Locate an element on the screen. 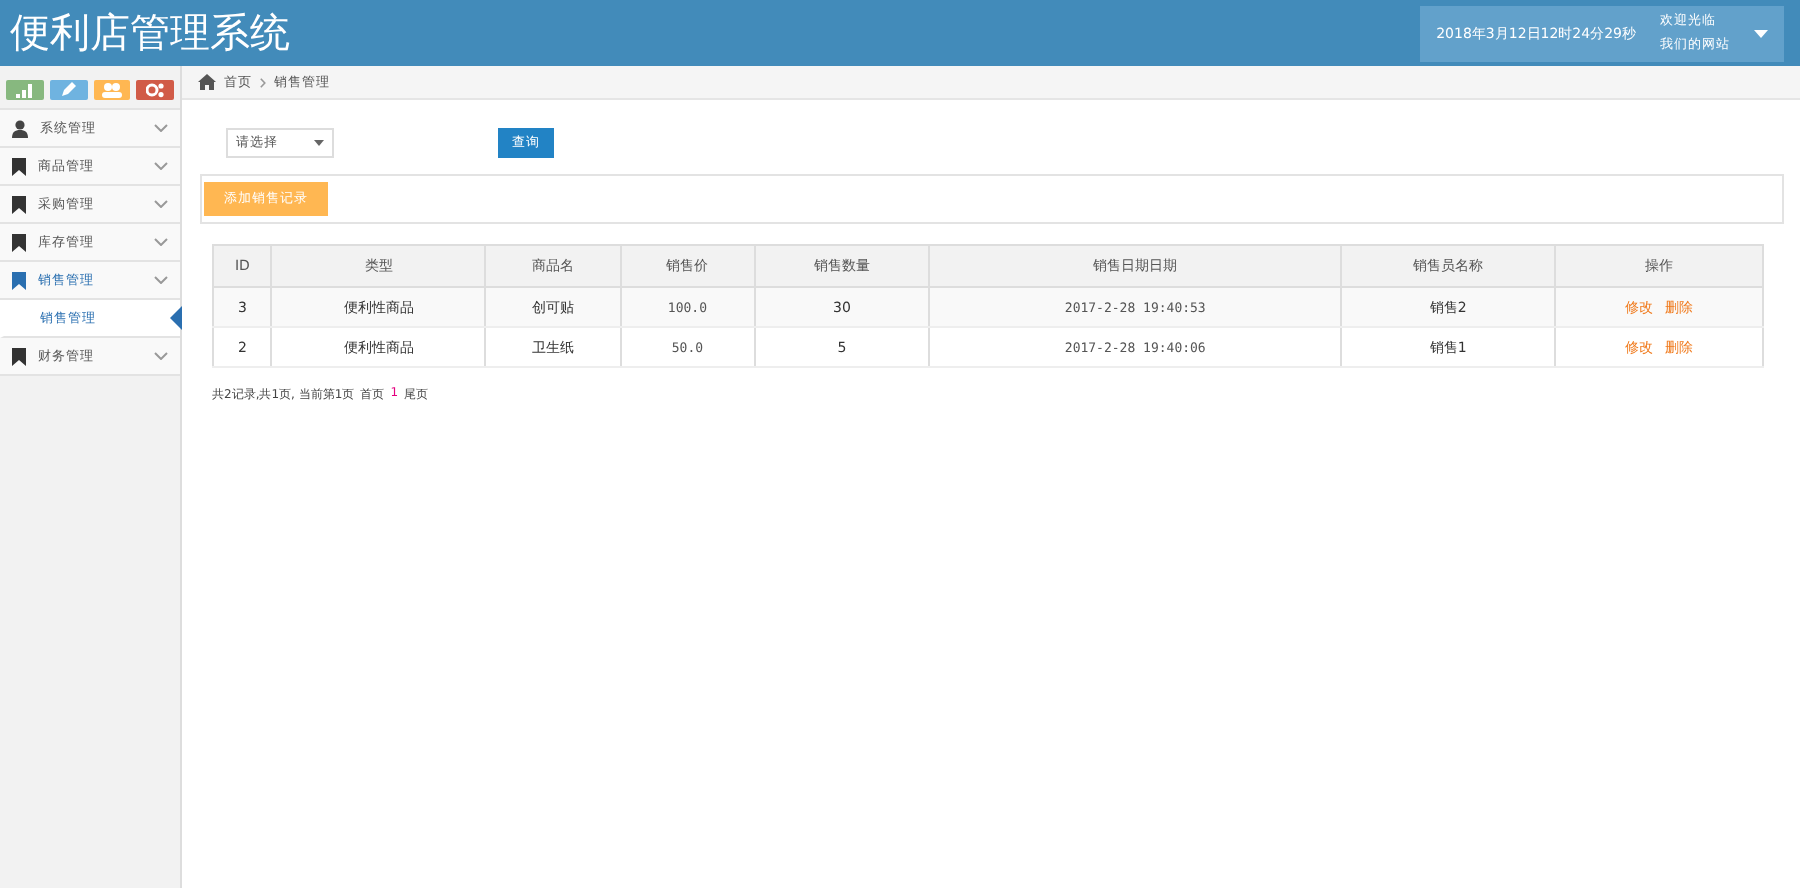 The image size is (1800, 888). users-icon is located at coordinates (111, 90).